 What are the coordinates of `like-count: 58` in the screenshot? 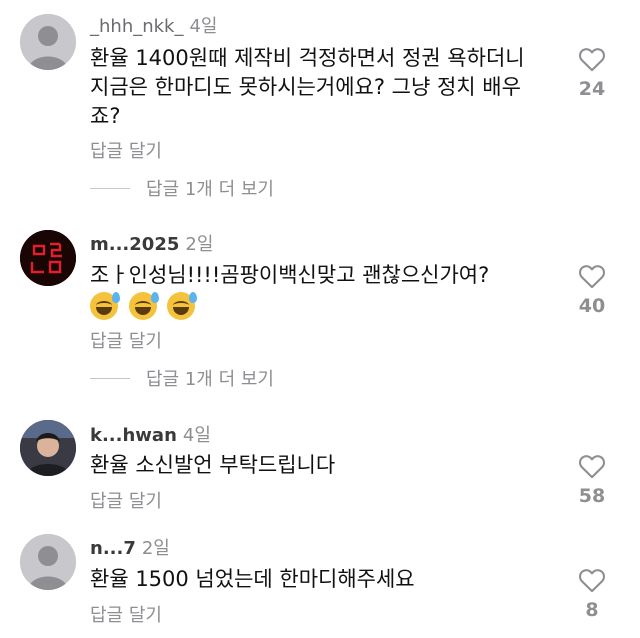 It's located at (592, 496).